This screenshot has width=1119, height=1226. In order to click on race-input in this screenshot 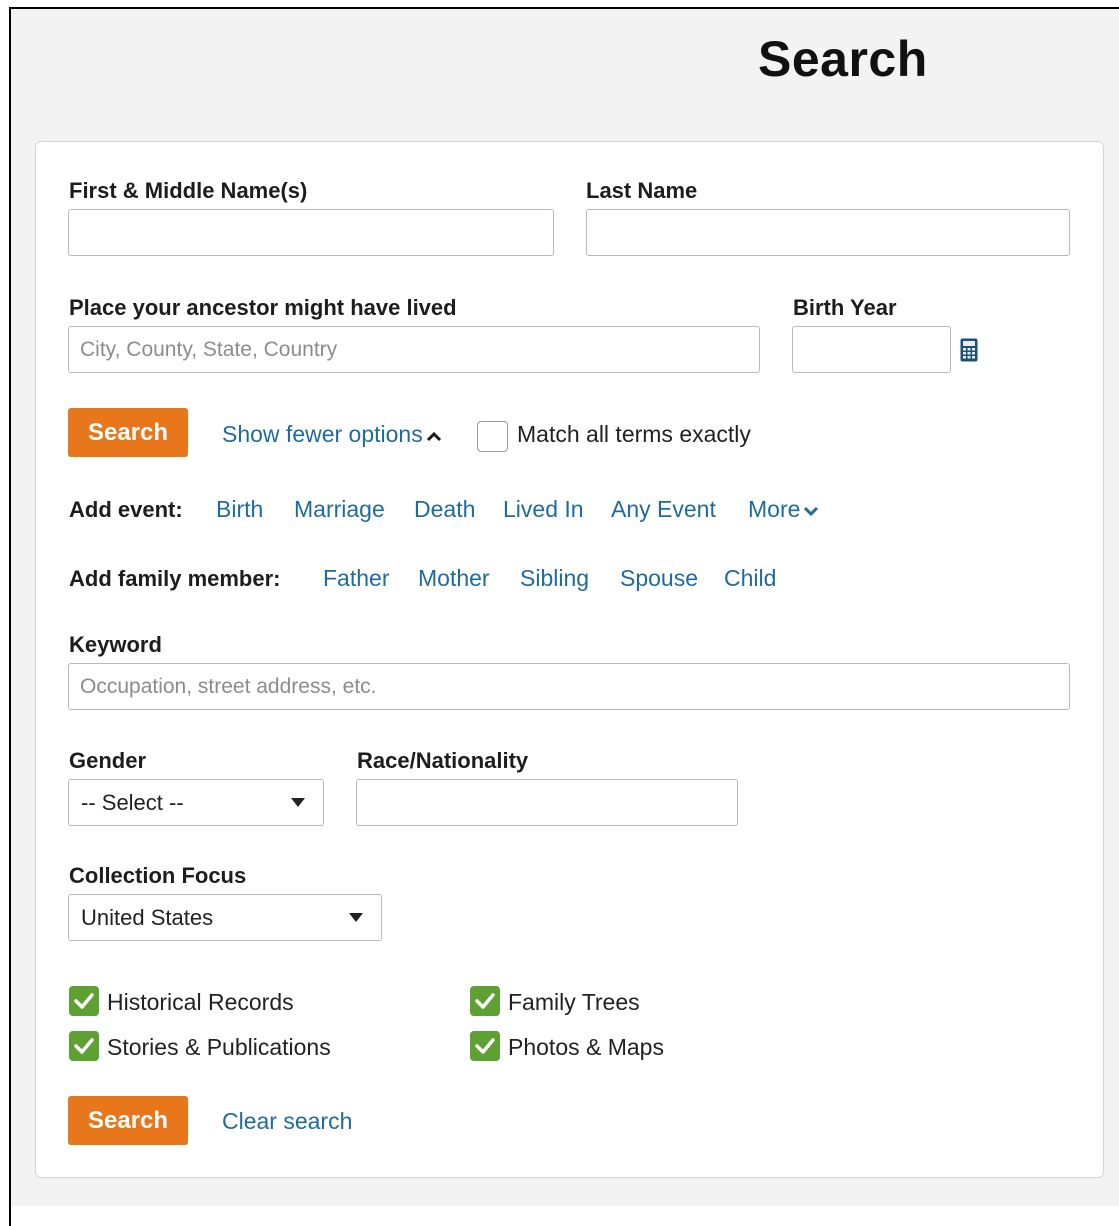, I will do `click(547, 802)`.